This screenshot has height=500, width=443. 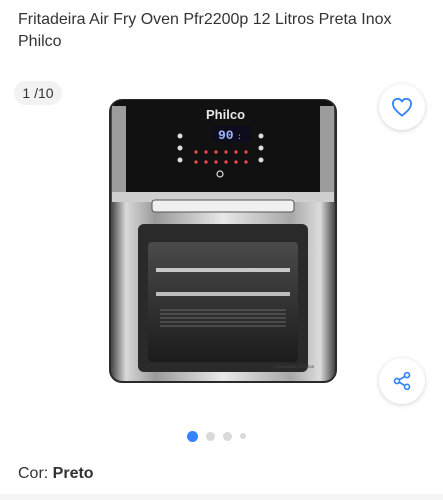 I want to click on share-icon, so click(x=402, y=381).